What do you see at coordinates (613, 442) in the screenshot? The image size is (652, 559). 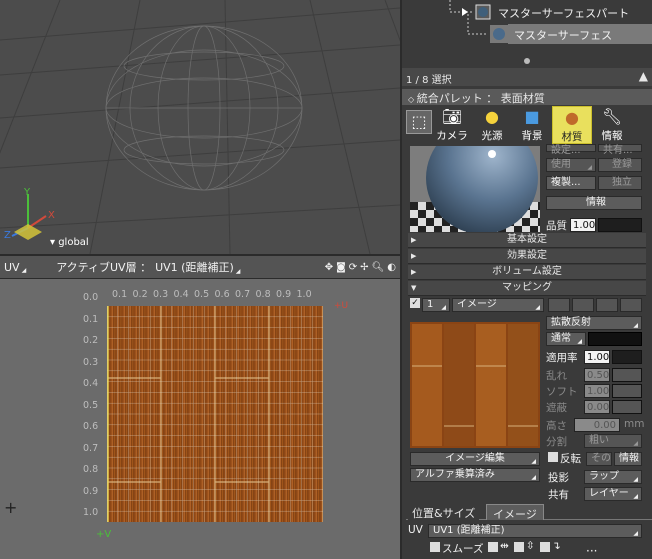 I see `divide-dropdown: 粗い` at bounding box center [613, 442].